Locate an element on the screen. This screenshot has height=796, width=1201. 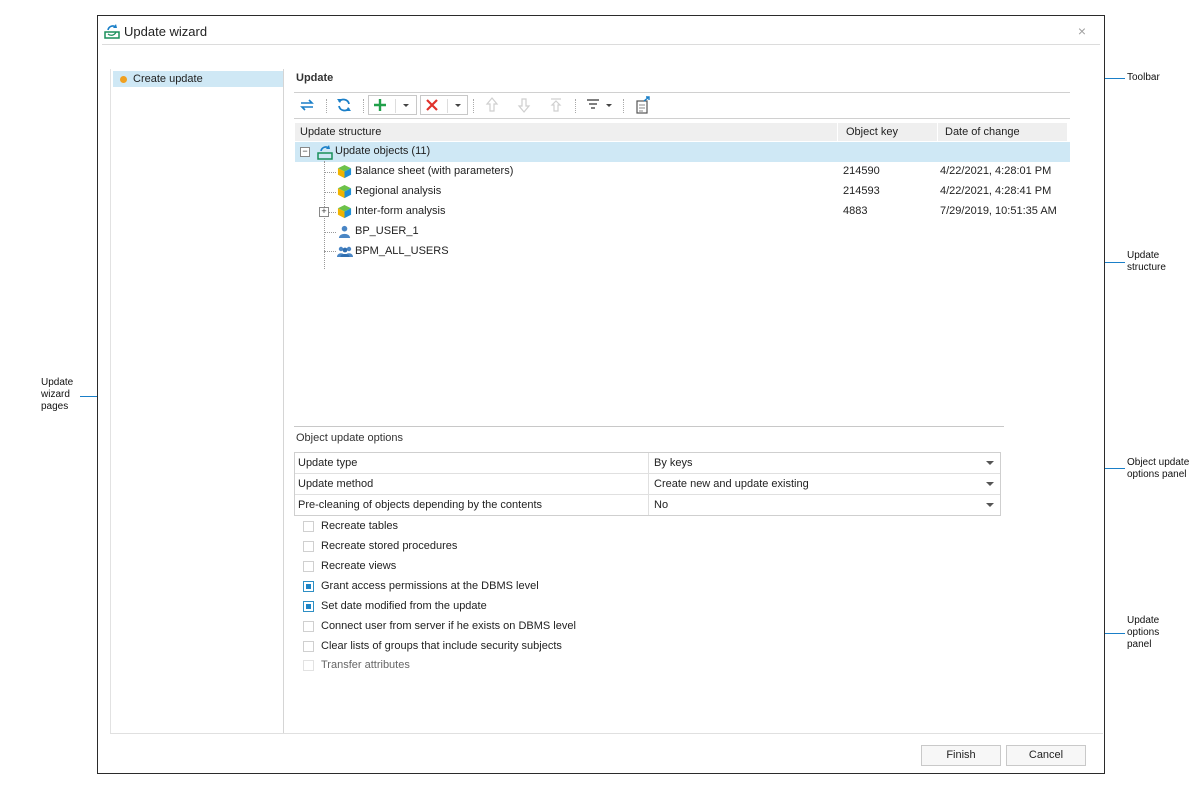
tree-root-row: − Update objects (11) is located at coordinates (682, 152).